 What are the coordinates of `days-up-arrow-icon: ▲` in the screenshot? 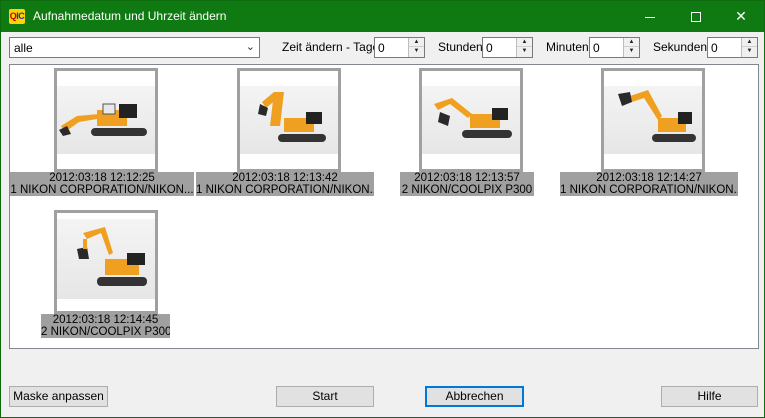 It's located at (416, 42).